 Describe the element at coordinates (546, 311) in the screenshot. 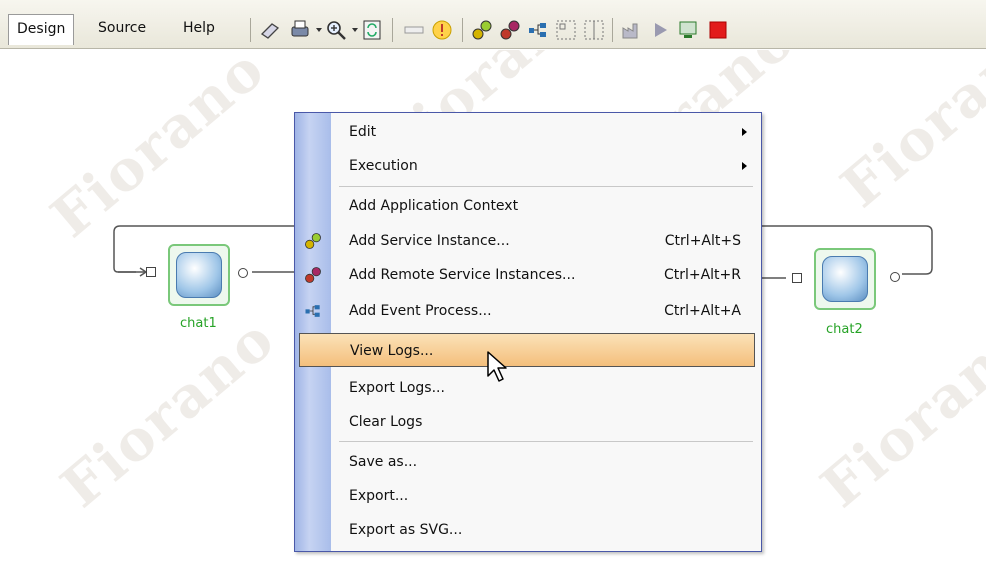

I see `menu-item-add-event-process: Add Event Process... Ctrl+Alt+A` at that location.